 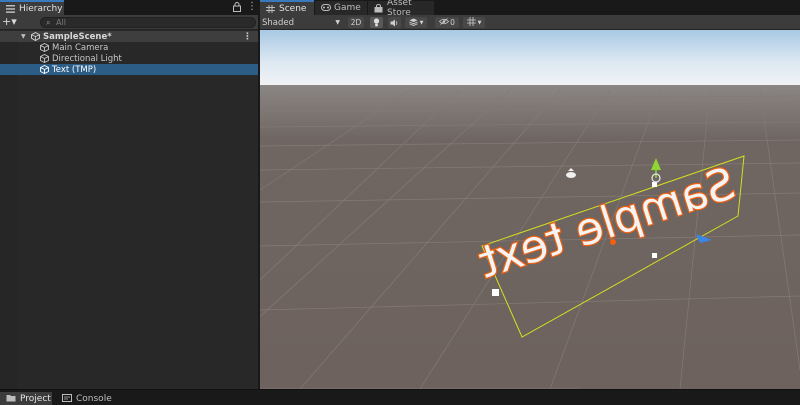 What do you see at coordinates (326, 8) in the screenshot?
I see `gamepad-icon` at bounding box center [326, 8].